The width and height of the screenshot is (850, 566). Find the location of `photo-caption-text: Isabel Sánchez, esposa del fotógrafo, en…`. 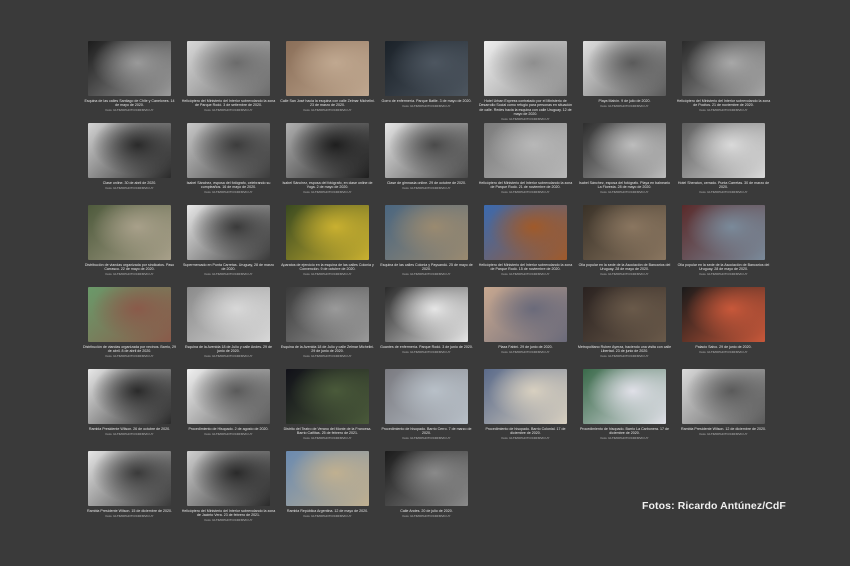

photo-caption-text: Isabel Sánchez, esposa del fotógrafo, en… is located at coordinates (327, 185).